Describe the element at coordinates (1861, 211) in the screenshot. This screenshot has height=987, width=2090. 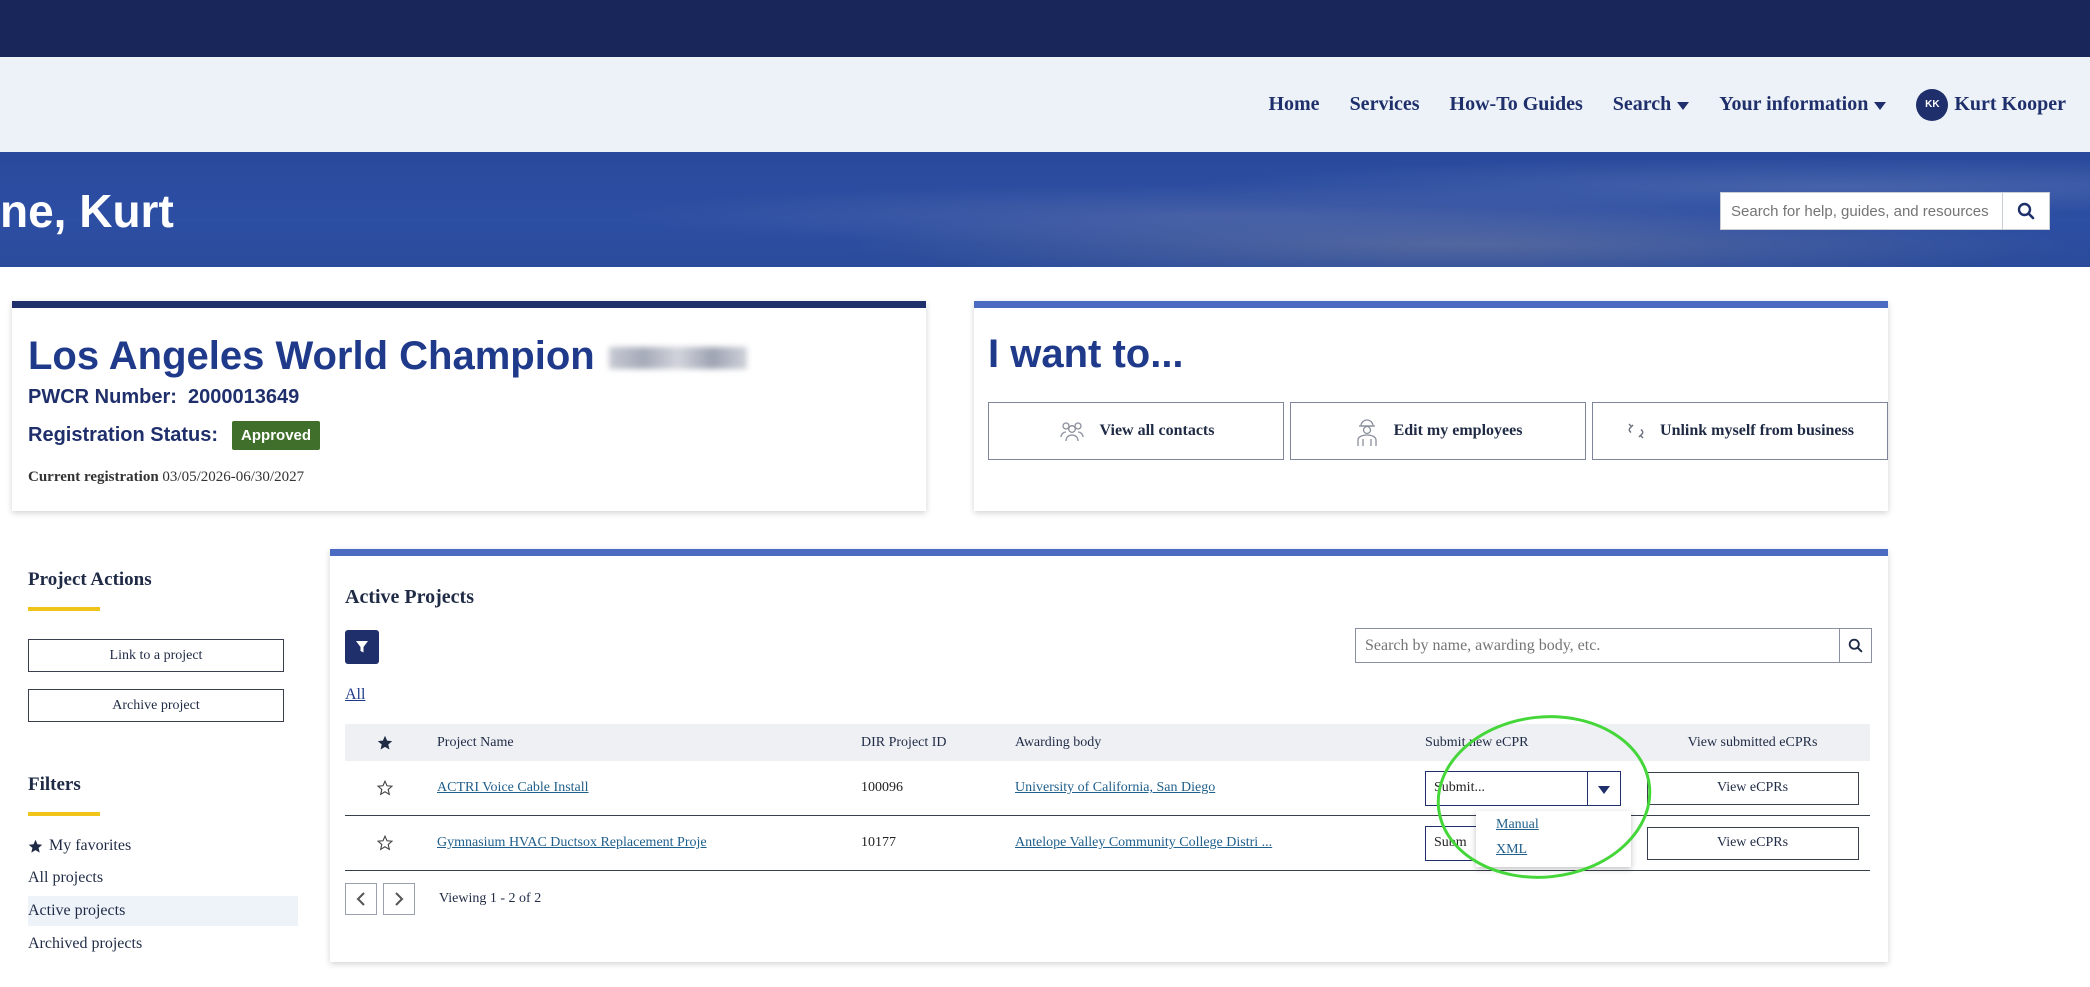
I see `help-search-input` at that location.